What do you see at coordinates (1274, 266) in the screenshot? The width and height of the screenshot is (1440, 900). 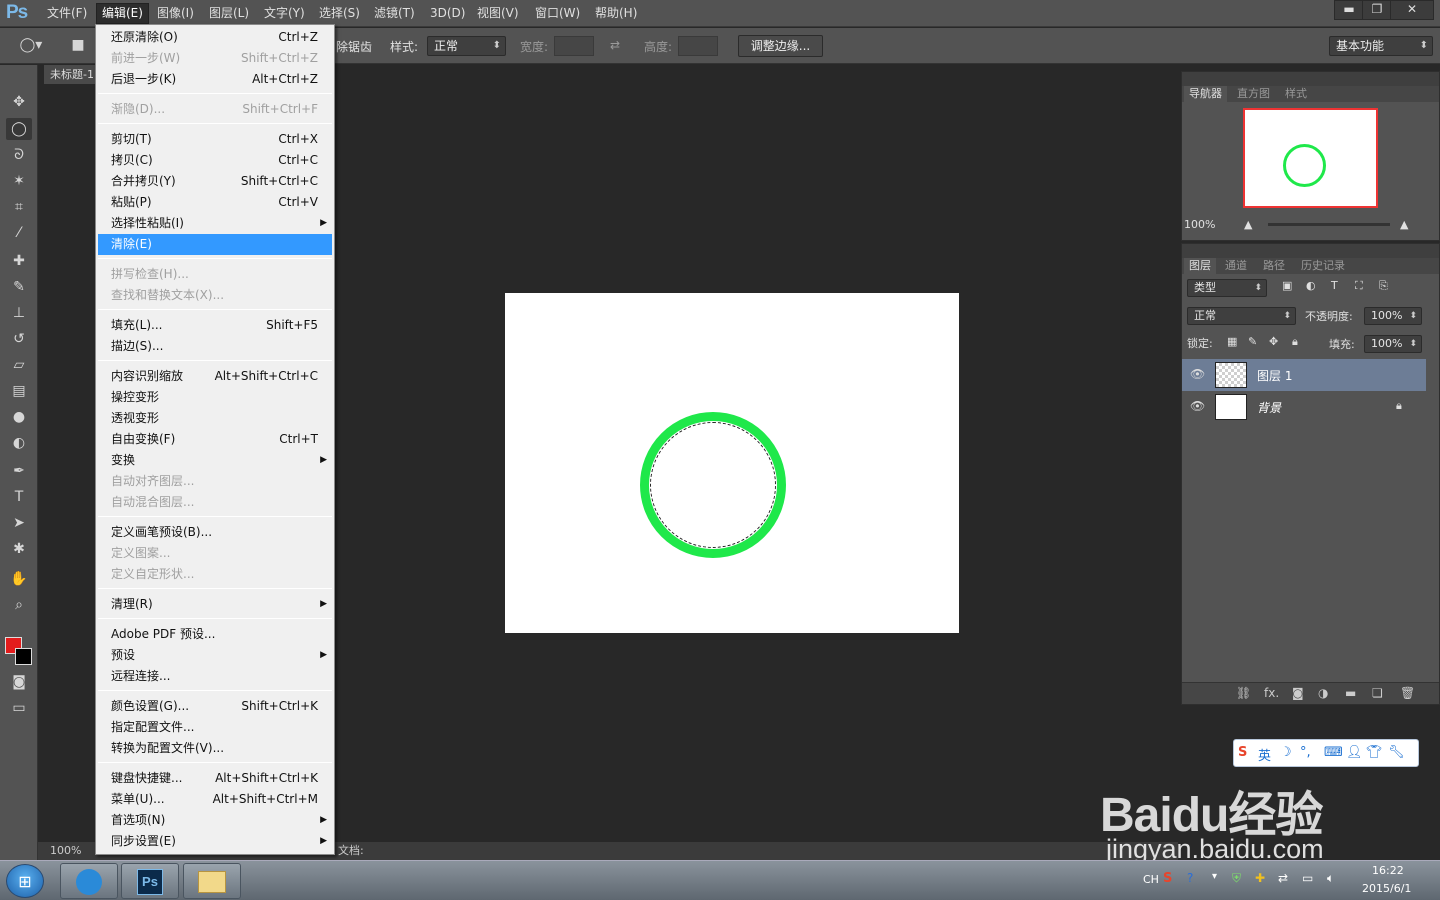 I see `tab-paths: 路径` at bounding box center [1274, 266].